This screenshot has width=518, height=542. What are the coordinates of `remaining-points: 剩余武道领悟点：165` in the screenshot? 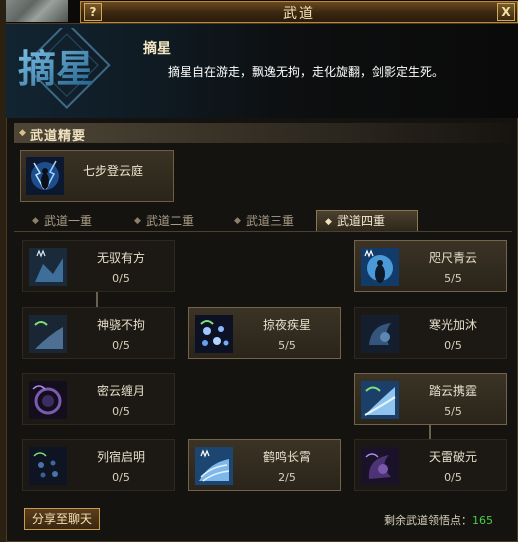 It's located at (438, 520).